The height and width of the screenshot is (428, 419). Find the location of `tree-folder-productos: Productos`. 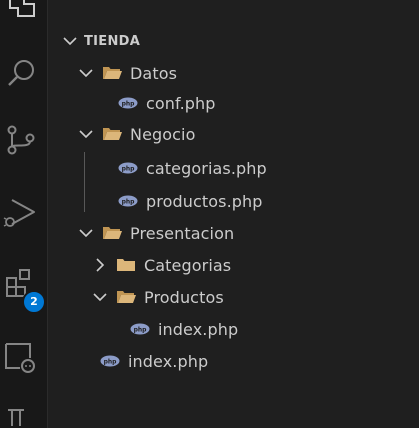

tree-folder-productos: Productos is located at coordinates (157, 297).